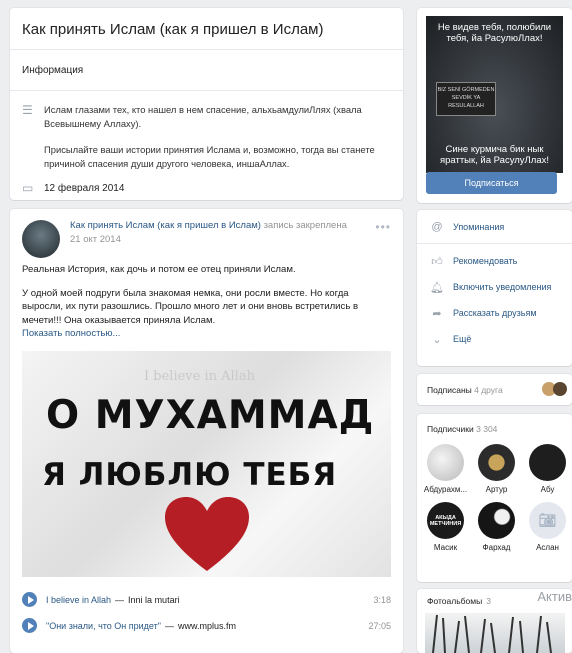 Image resolution: width=572 pixels, height=653 pixels. What do you see at coordinates (455, 601) in the screenshot?
I see `albums-label: Фотоальбомы` at bounding box center [455, 601].